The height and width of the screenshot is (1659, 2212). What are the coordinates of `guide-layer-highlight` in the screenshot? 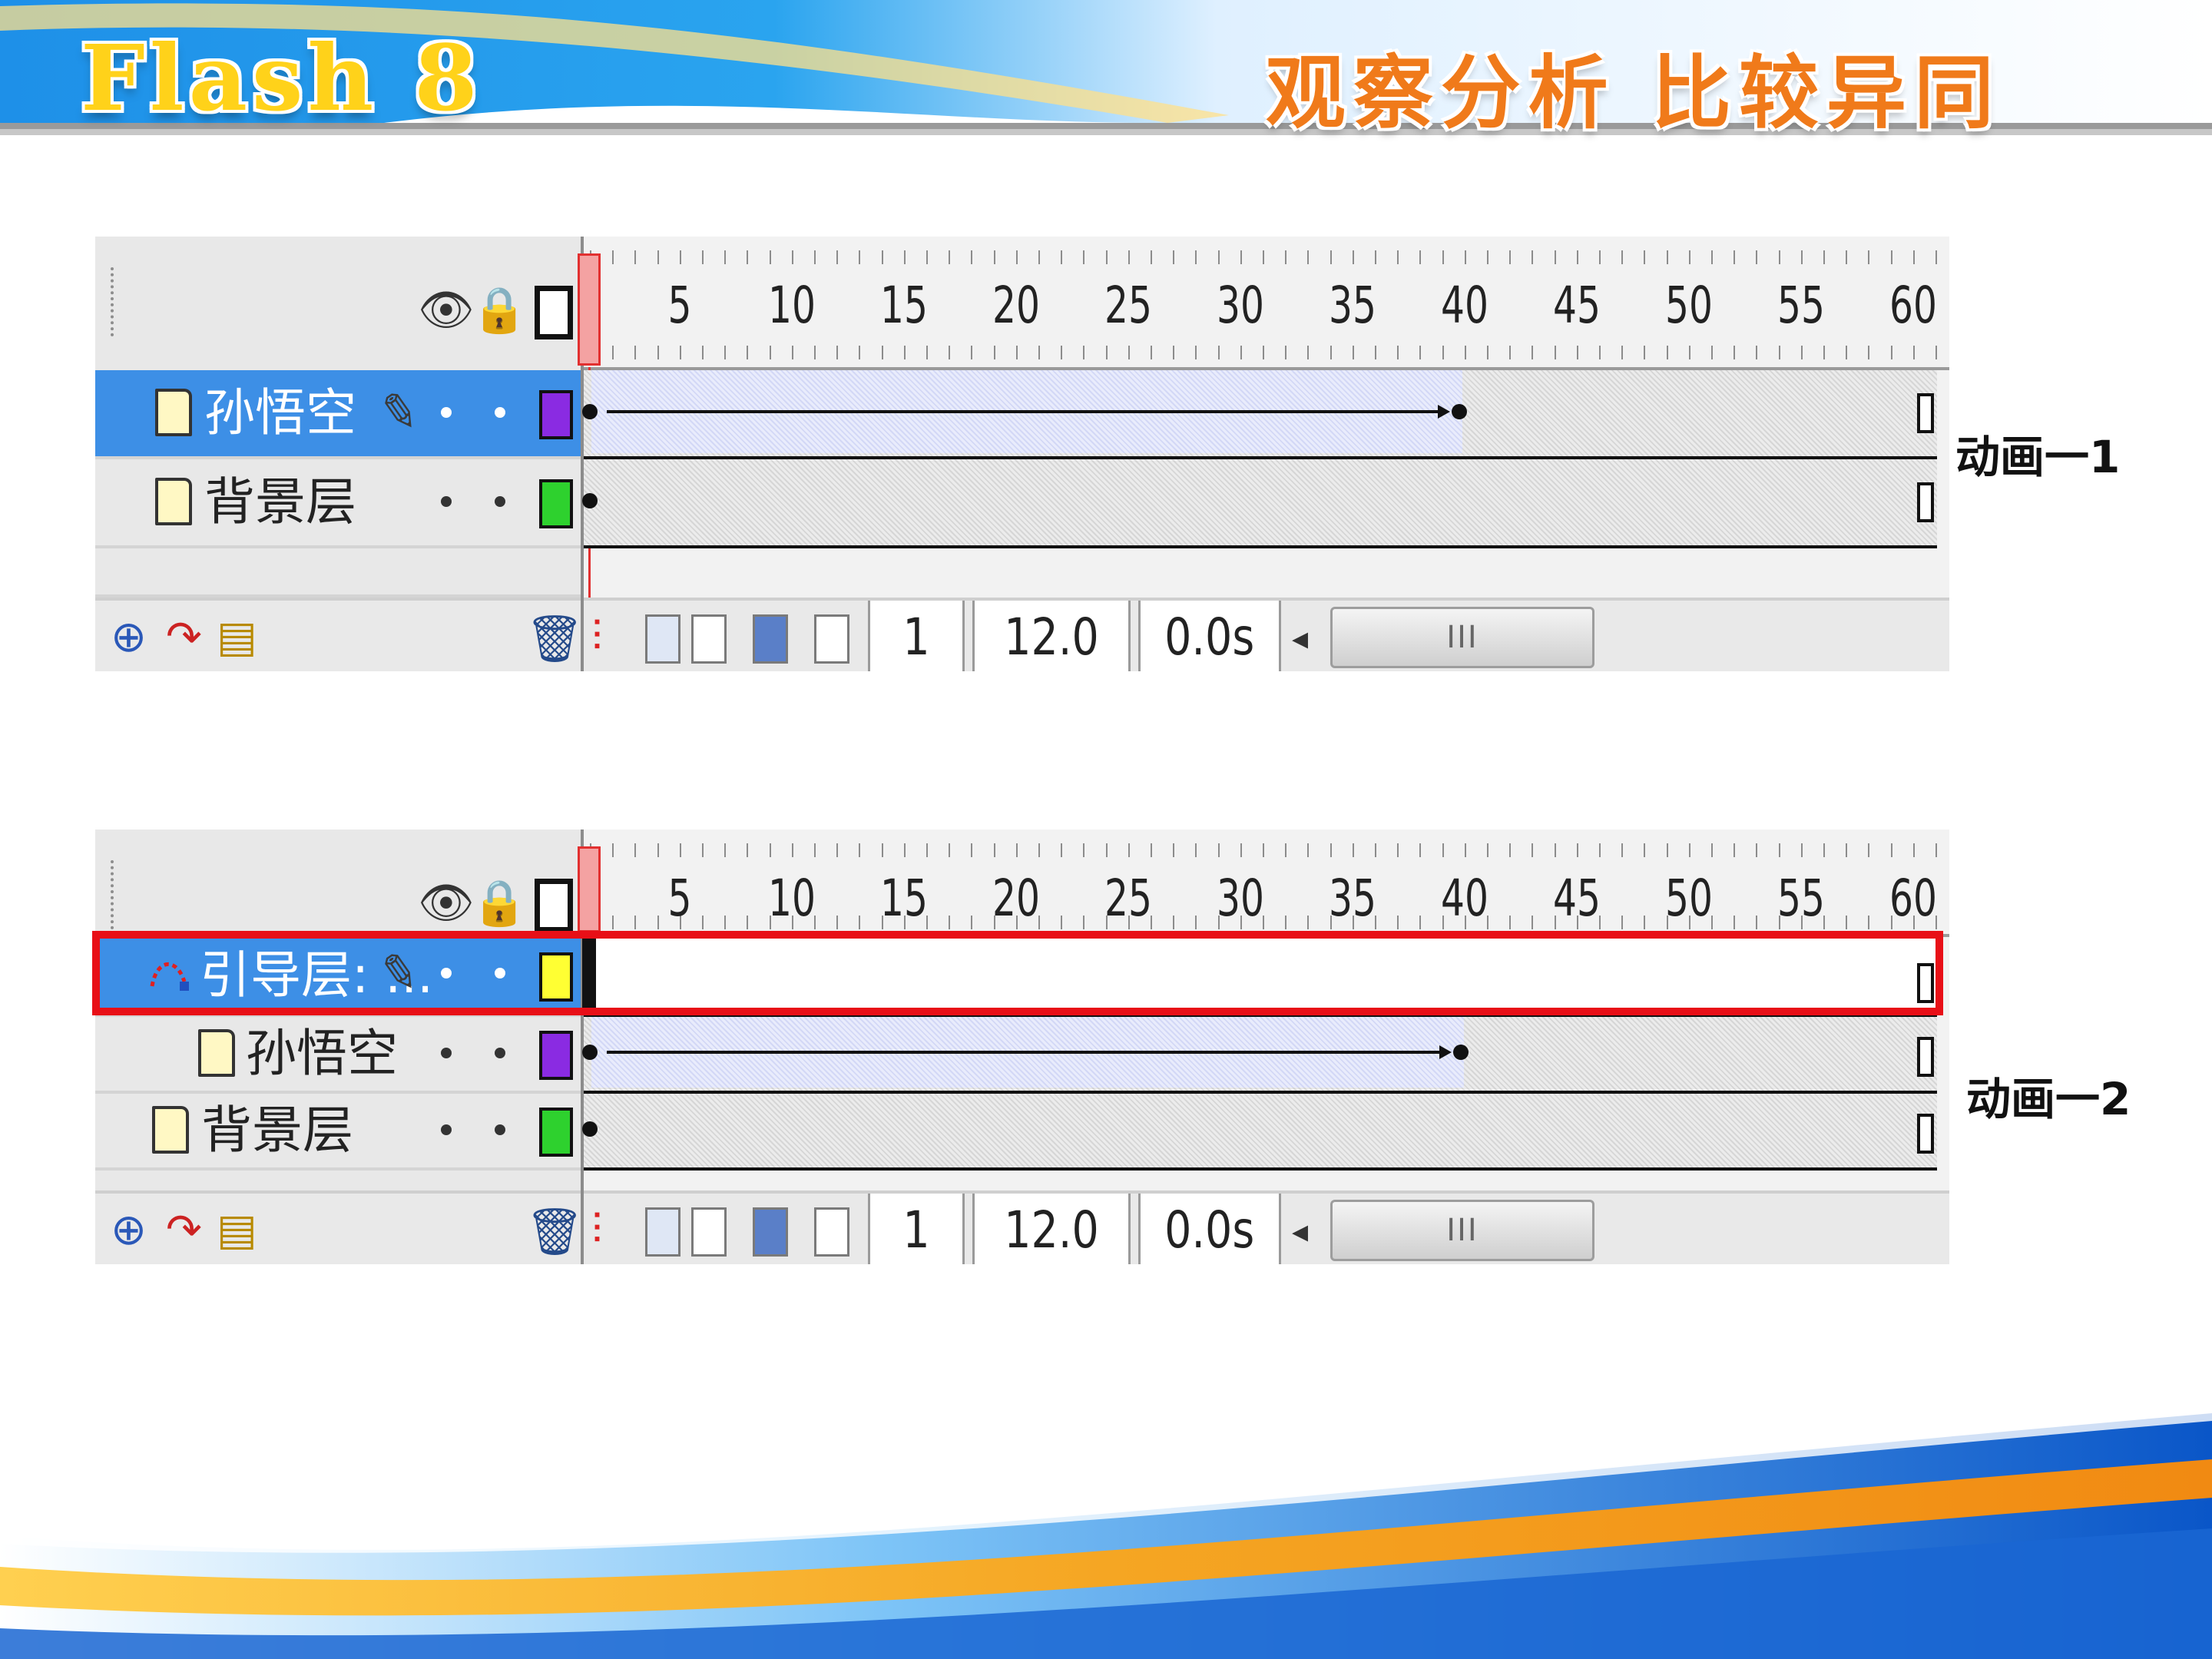 It's located at (1017, 973).